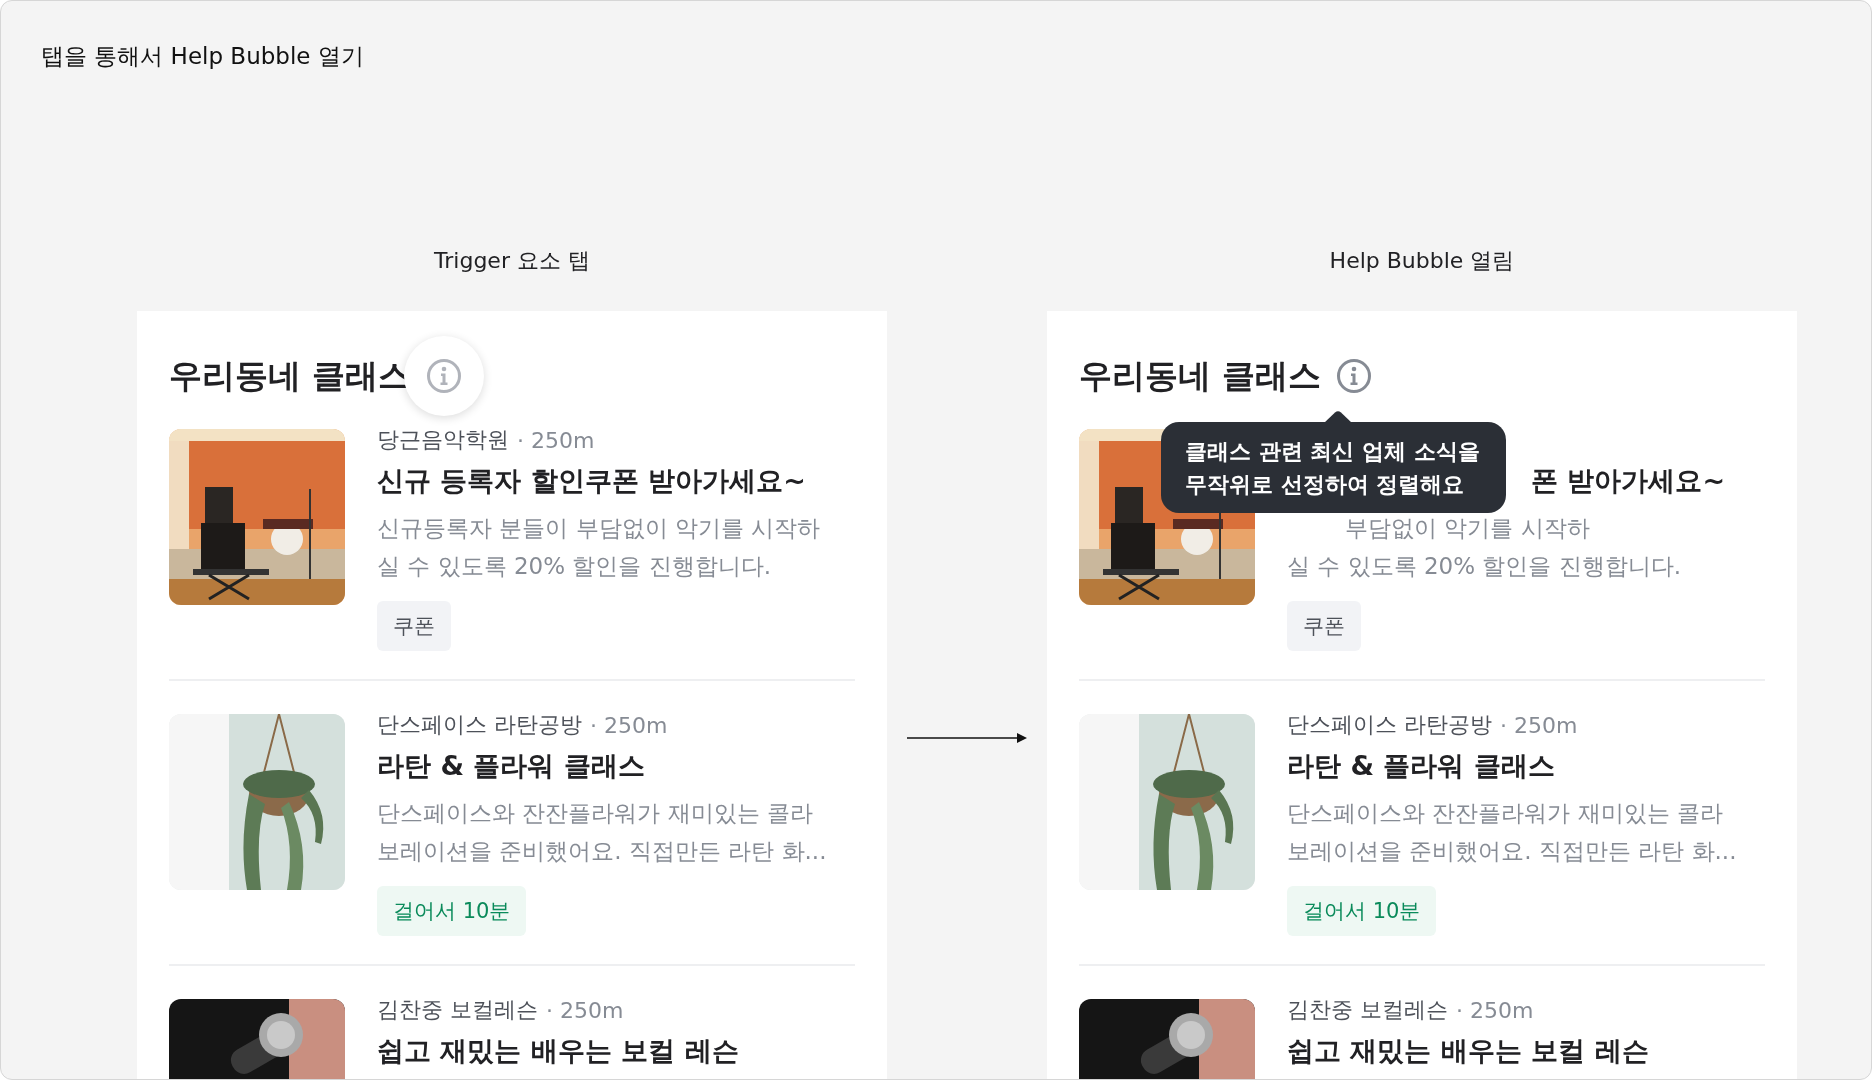 Image resolution: width=1872 pixels, height=1080 pixels. Describe the element at coordinates (1628, 481) in the screenshot. I see `class-title: 폰 받아가세요~` at that location.